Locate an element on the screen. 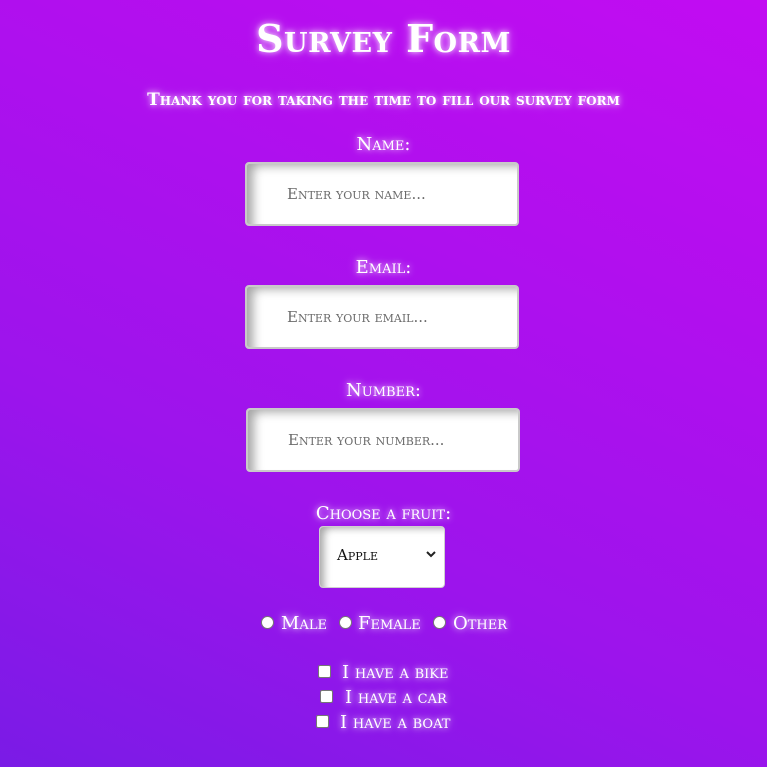 The height and width of the screenshot is (767, 767). fruit-label: Choose a fruit: is located at coordinates (383, 513).